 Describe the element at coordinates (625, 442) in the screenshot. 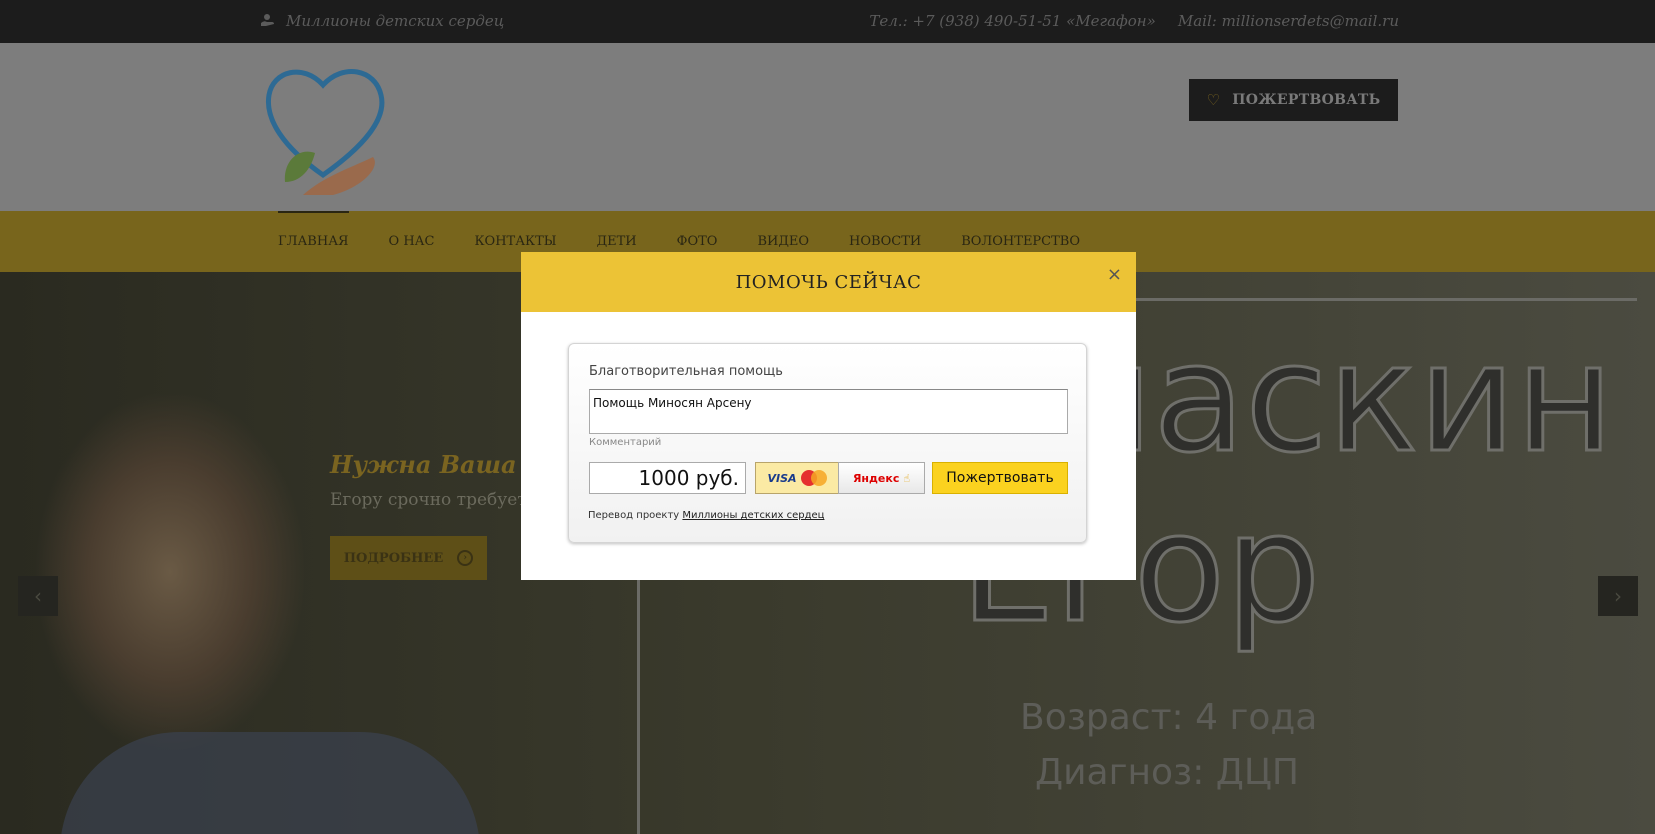

I see `comment-label: Комментарий` at that location.